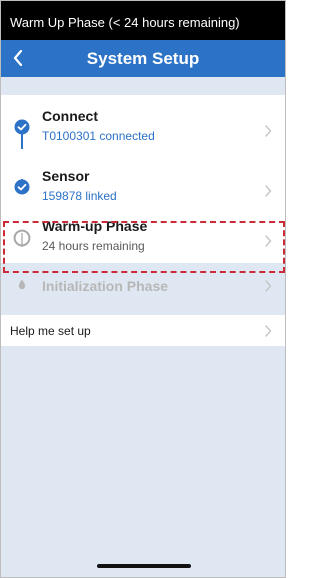 The image size is (320, 578). What do you see at coordinates (98, 136) in the screenshot?
I see `step-subtitle: T0100301 connected` at bounding box center [98, 136].